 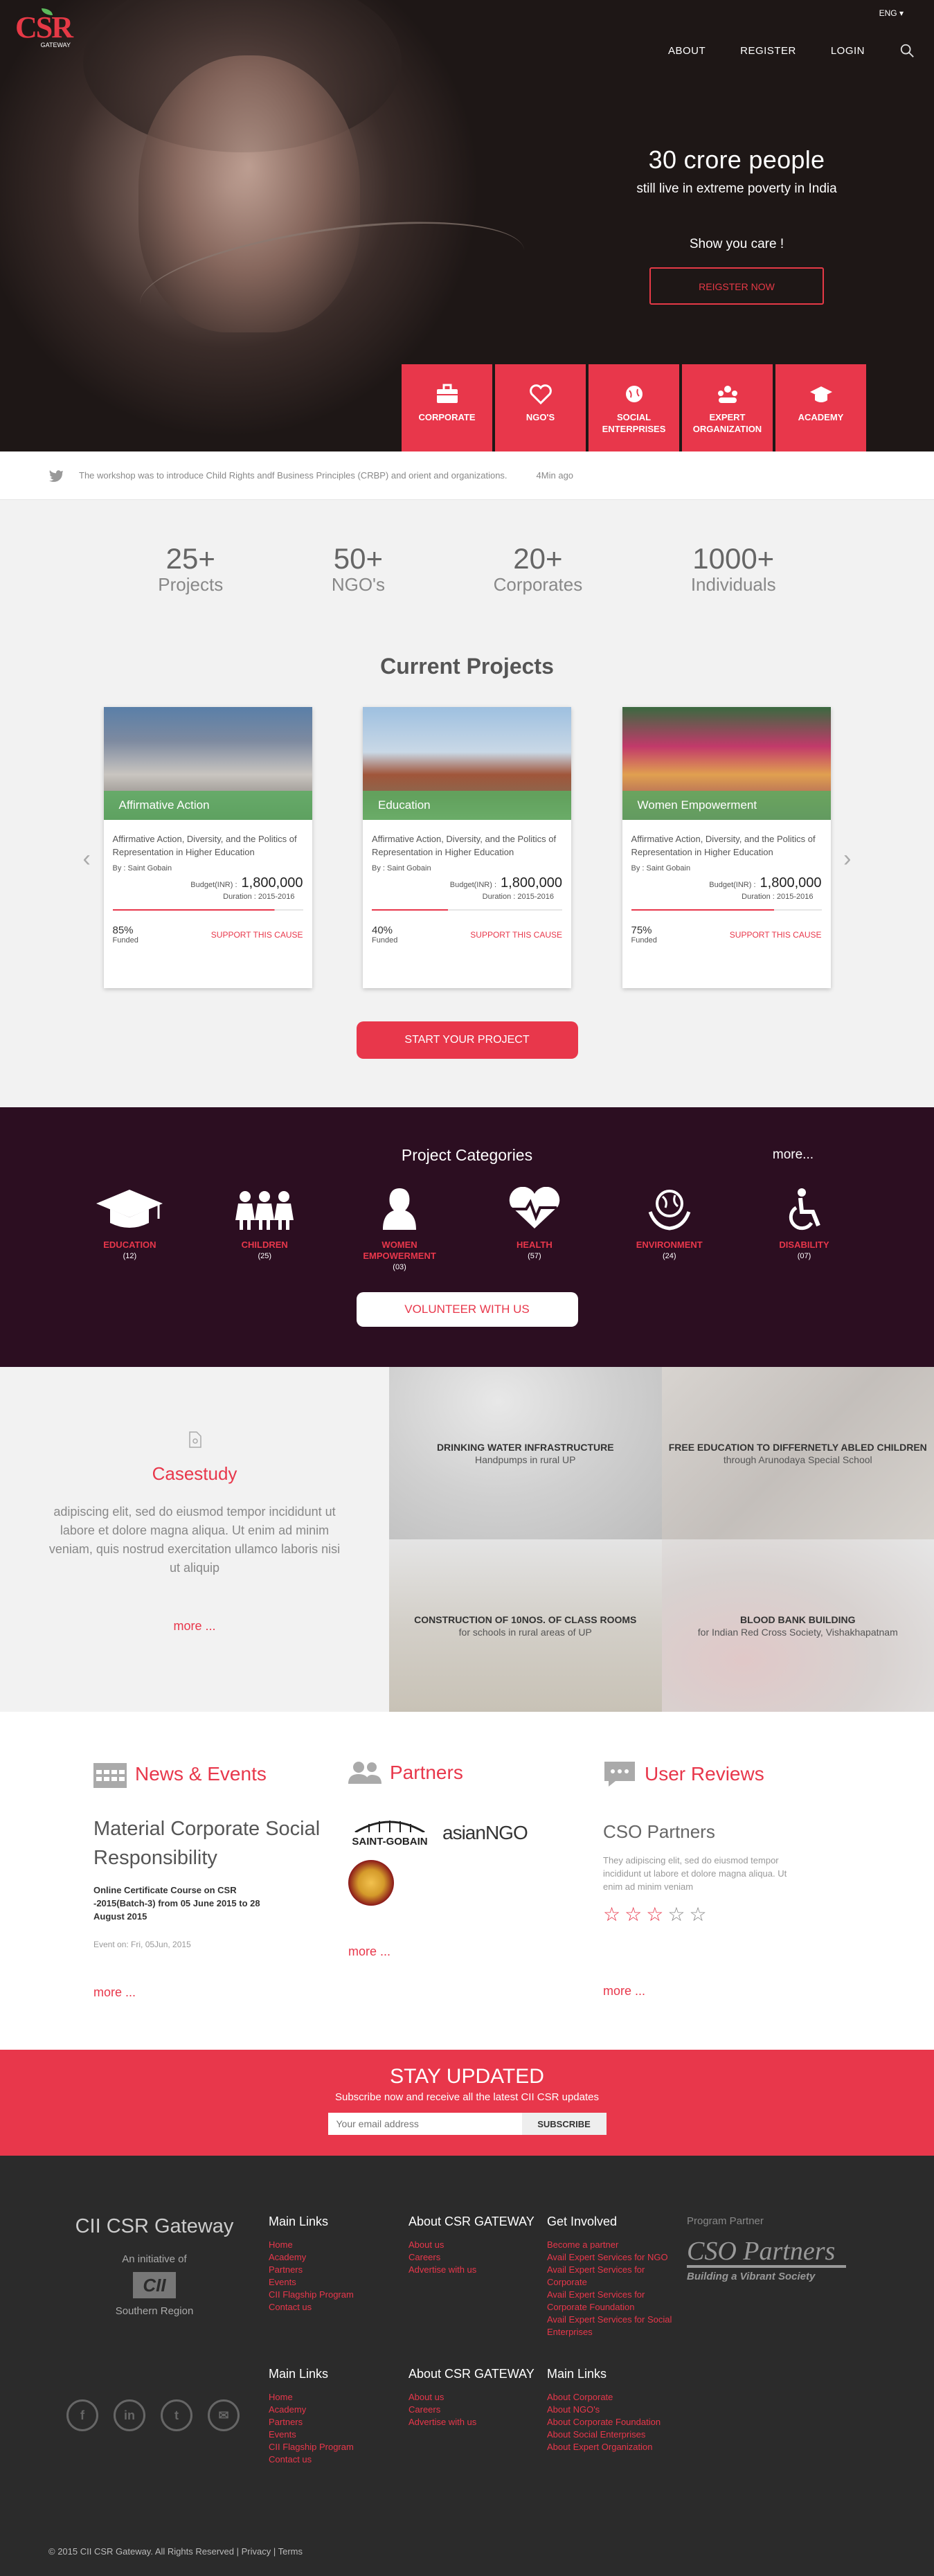 I want to click on email-icon: ✉, so click(x=224, y=2415).